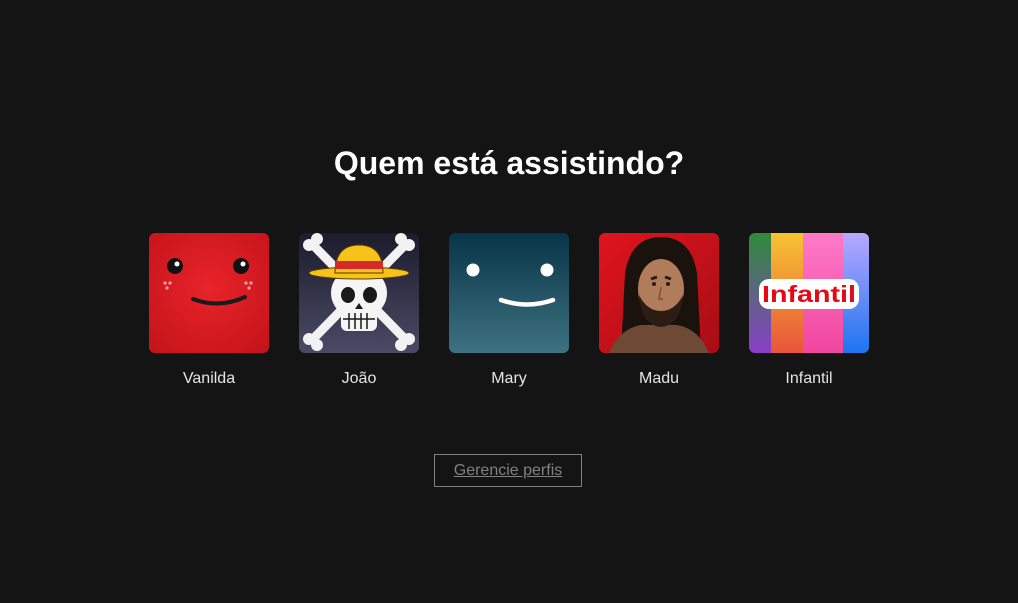 The height and width of the screenshot is (603, 1018). Describe the element at coordinates (209, 378) in the screenshot. I see `profile-name: Vanilda` at that location.